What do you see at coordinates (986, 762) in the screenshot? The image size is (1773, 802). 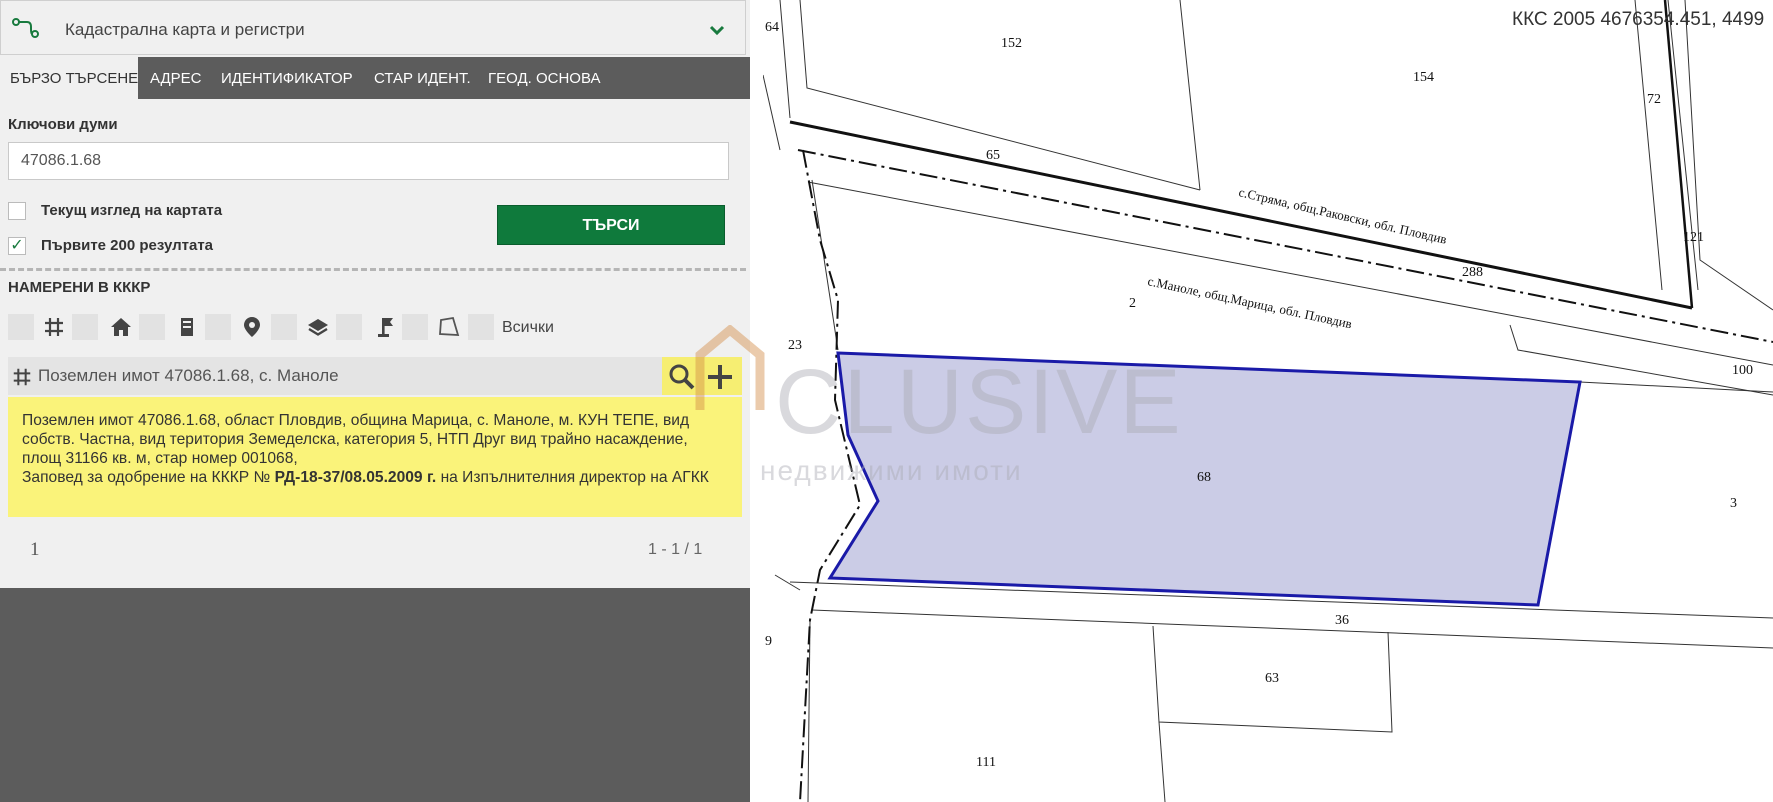 I see `parcel-label: 111` at bounding box center [986, 762].